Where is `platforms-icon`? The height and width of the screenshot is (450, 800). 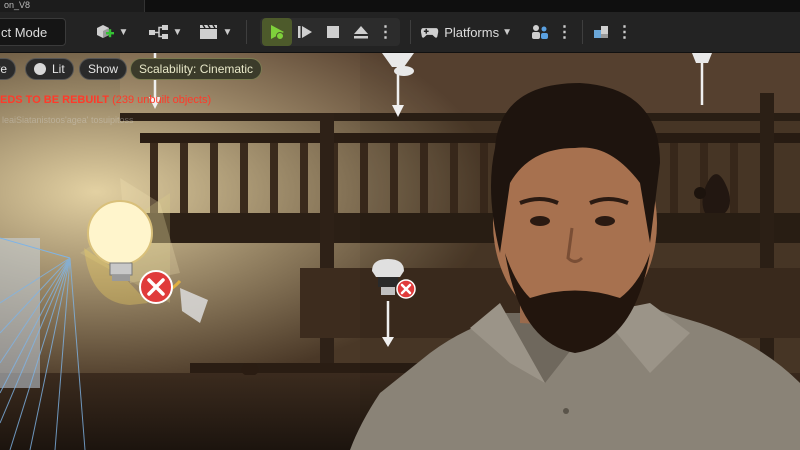
platforms-icon is located at coordinates (429, 33).